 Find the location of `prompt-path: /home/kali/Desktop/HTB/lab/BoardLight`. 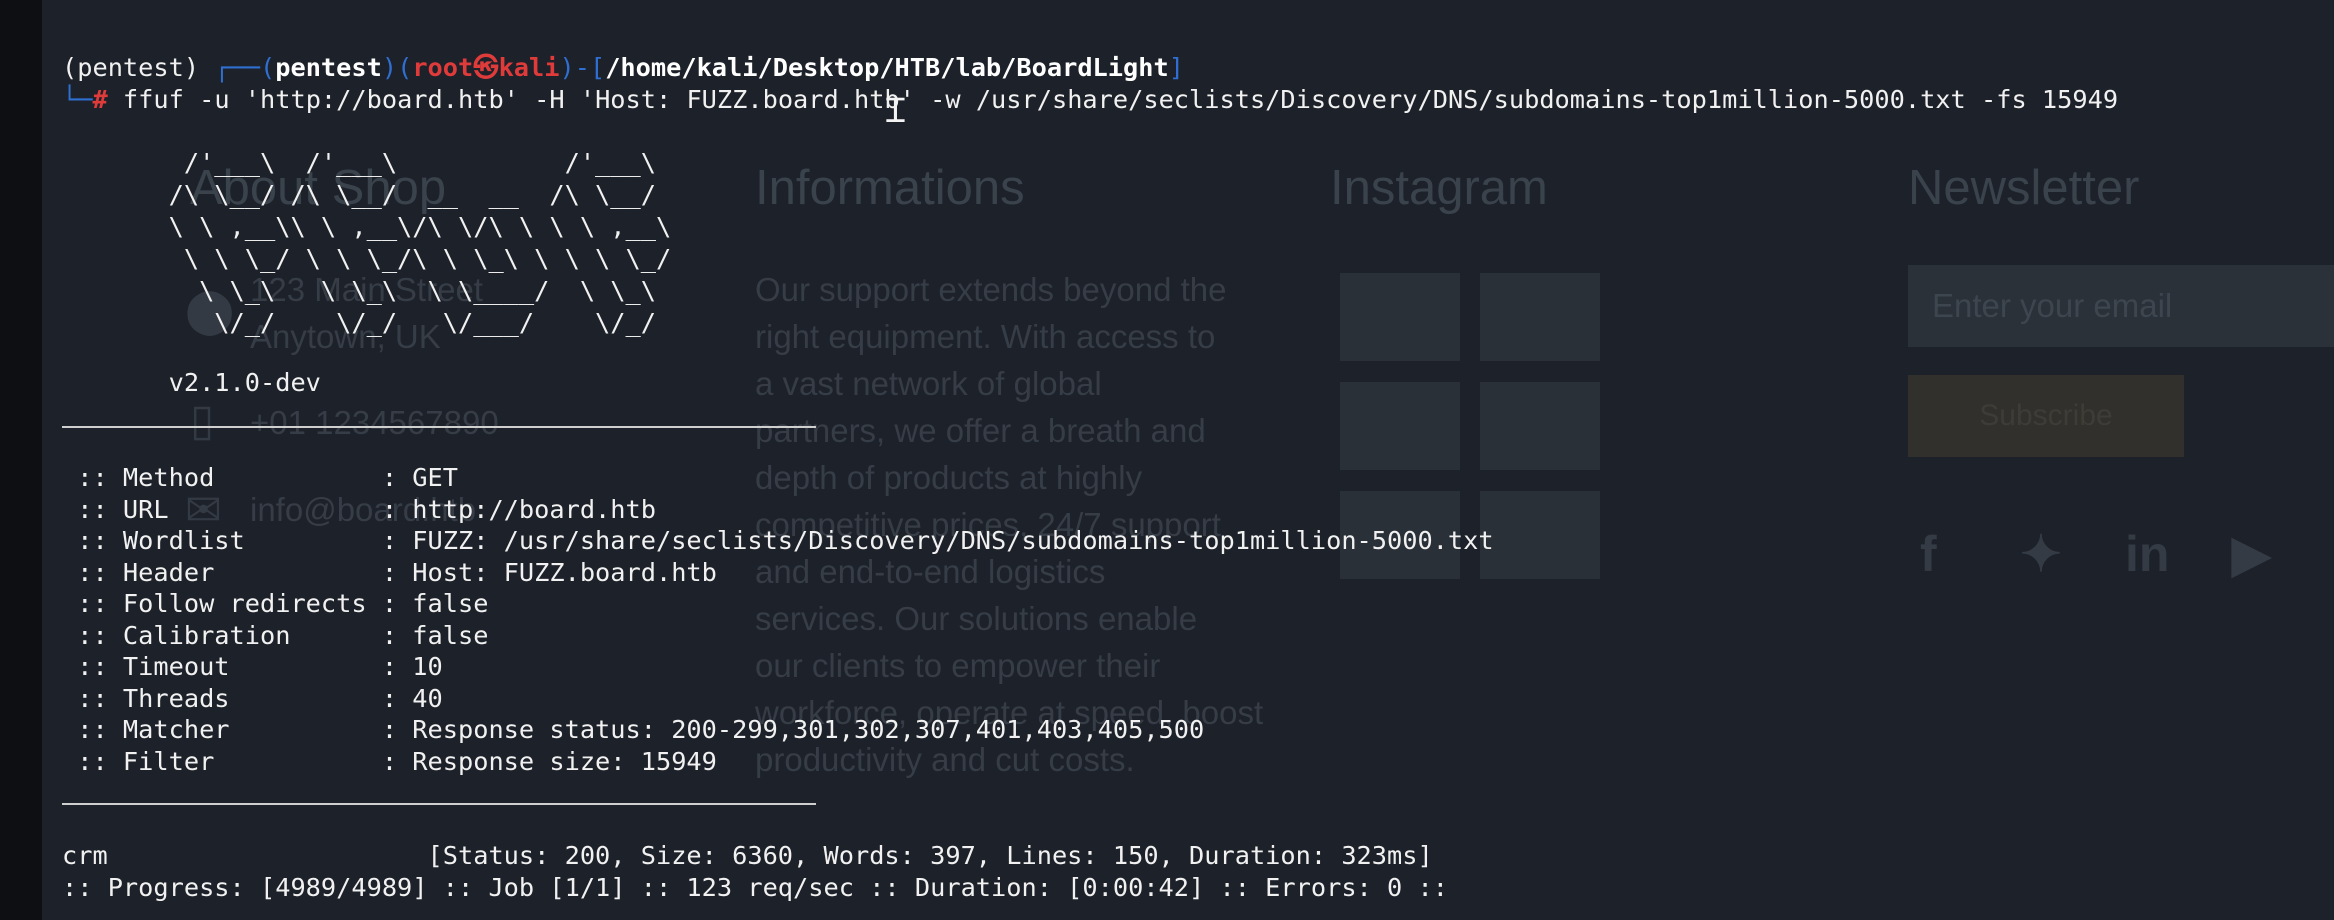

prompt-path: /home/kali/Desktop/HTB/lab/BoardLight is located at coordinates (887, 67).